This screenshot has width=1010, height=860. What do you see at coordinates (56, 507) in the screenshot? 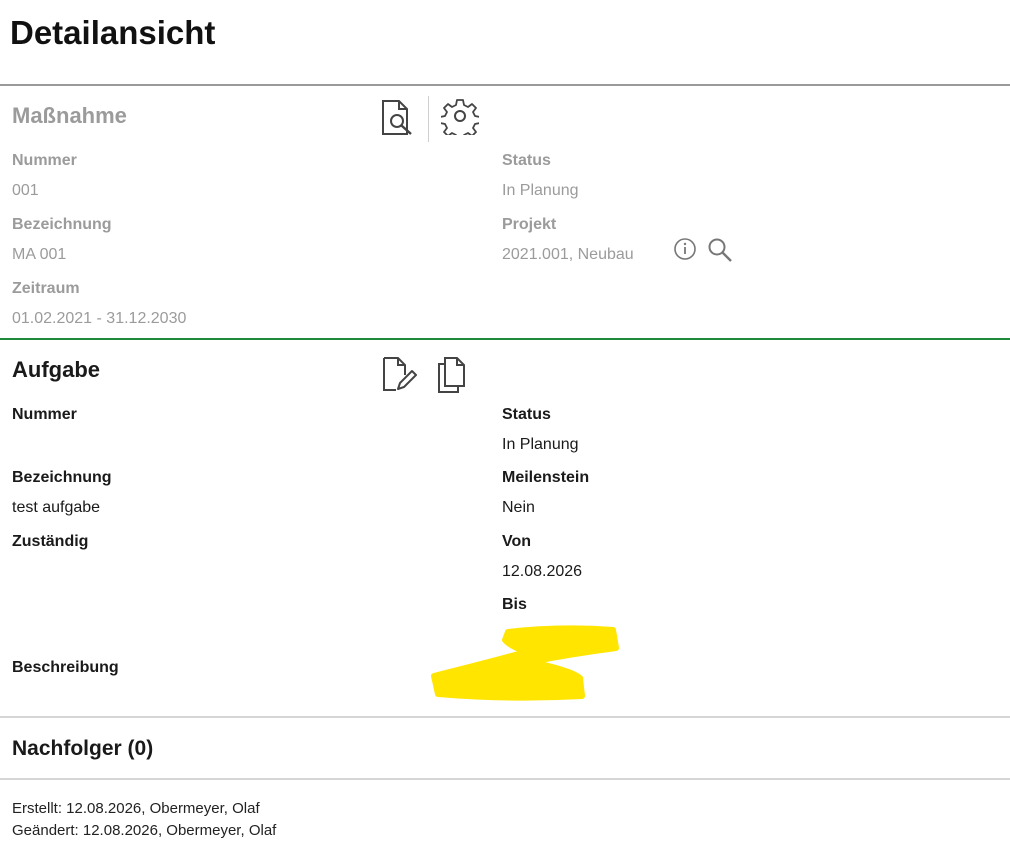
I see `value-aufgabe-bezeichnung: test aufgabe` at bounding box center [56, 507].